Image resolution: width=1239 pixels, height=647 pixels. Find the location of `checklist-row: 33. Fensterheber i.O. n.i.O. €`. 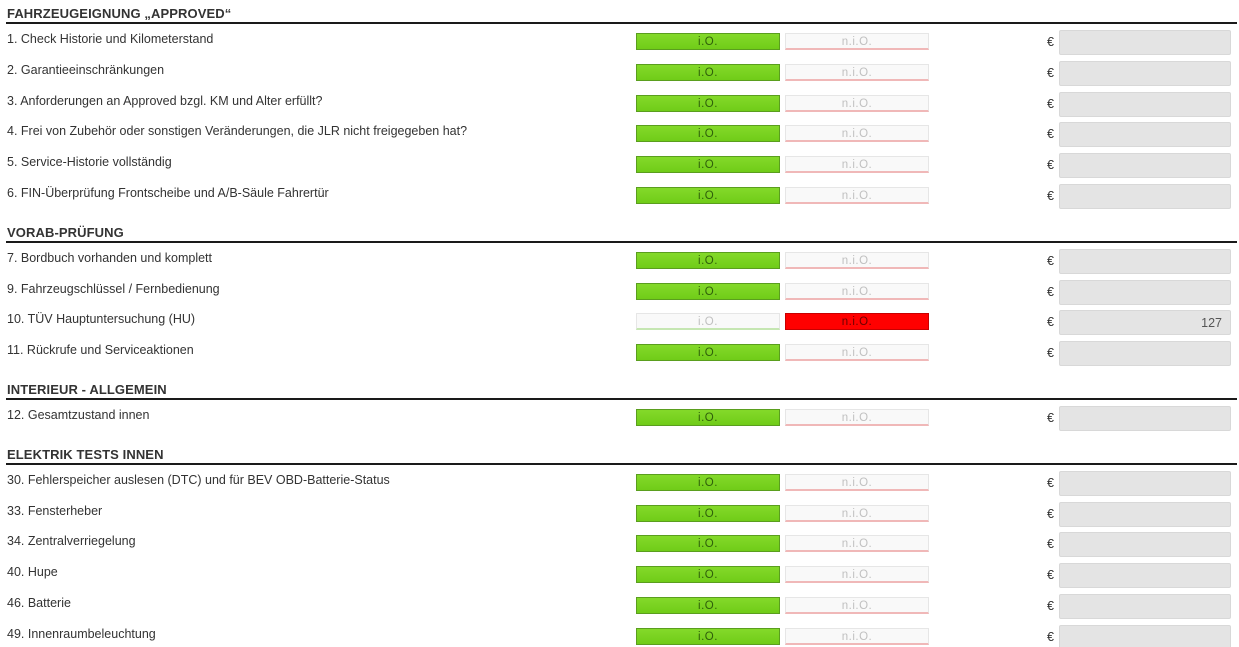

checklist-row: 33. Fensterheber i.O. n.i.O. € is located at coordinates (621, 517).